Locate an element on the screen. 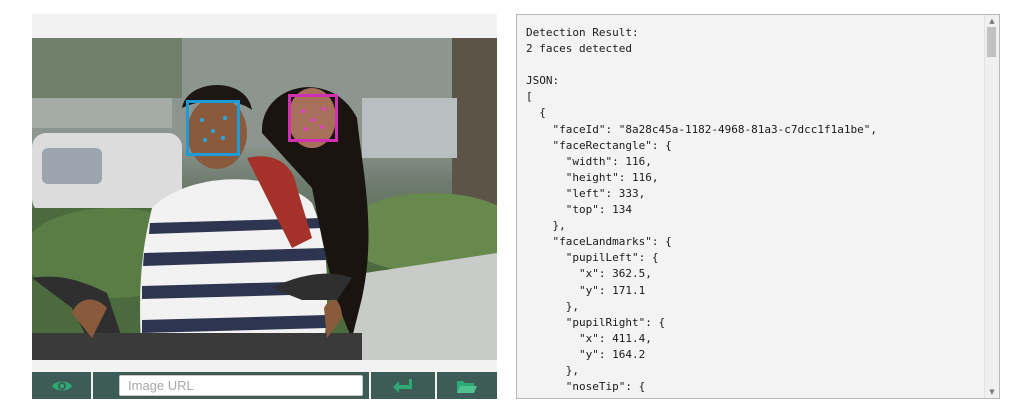 The height and width of the screenshot is (409, 1024). image-url-input is located at coordinates (241, 385).